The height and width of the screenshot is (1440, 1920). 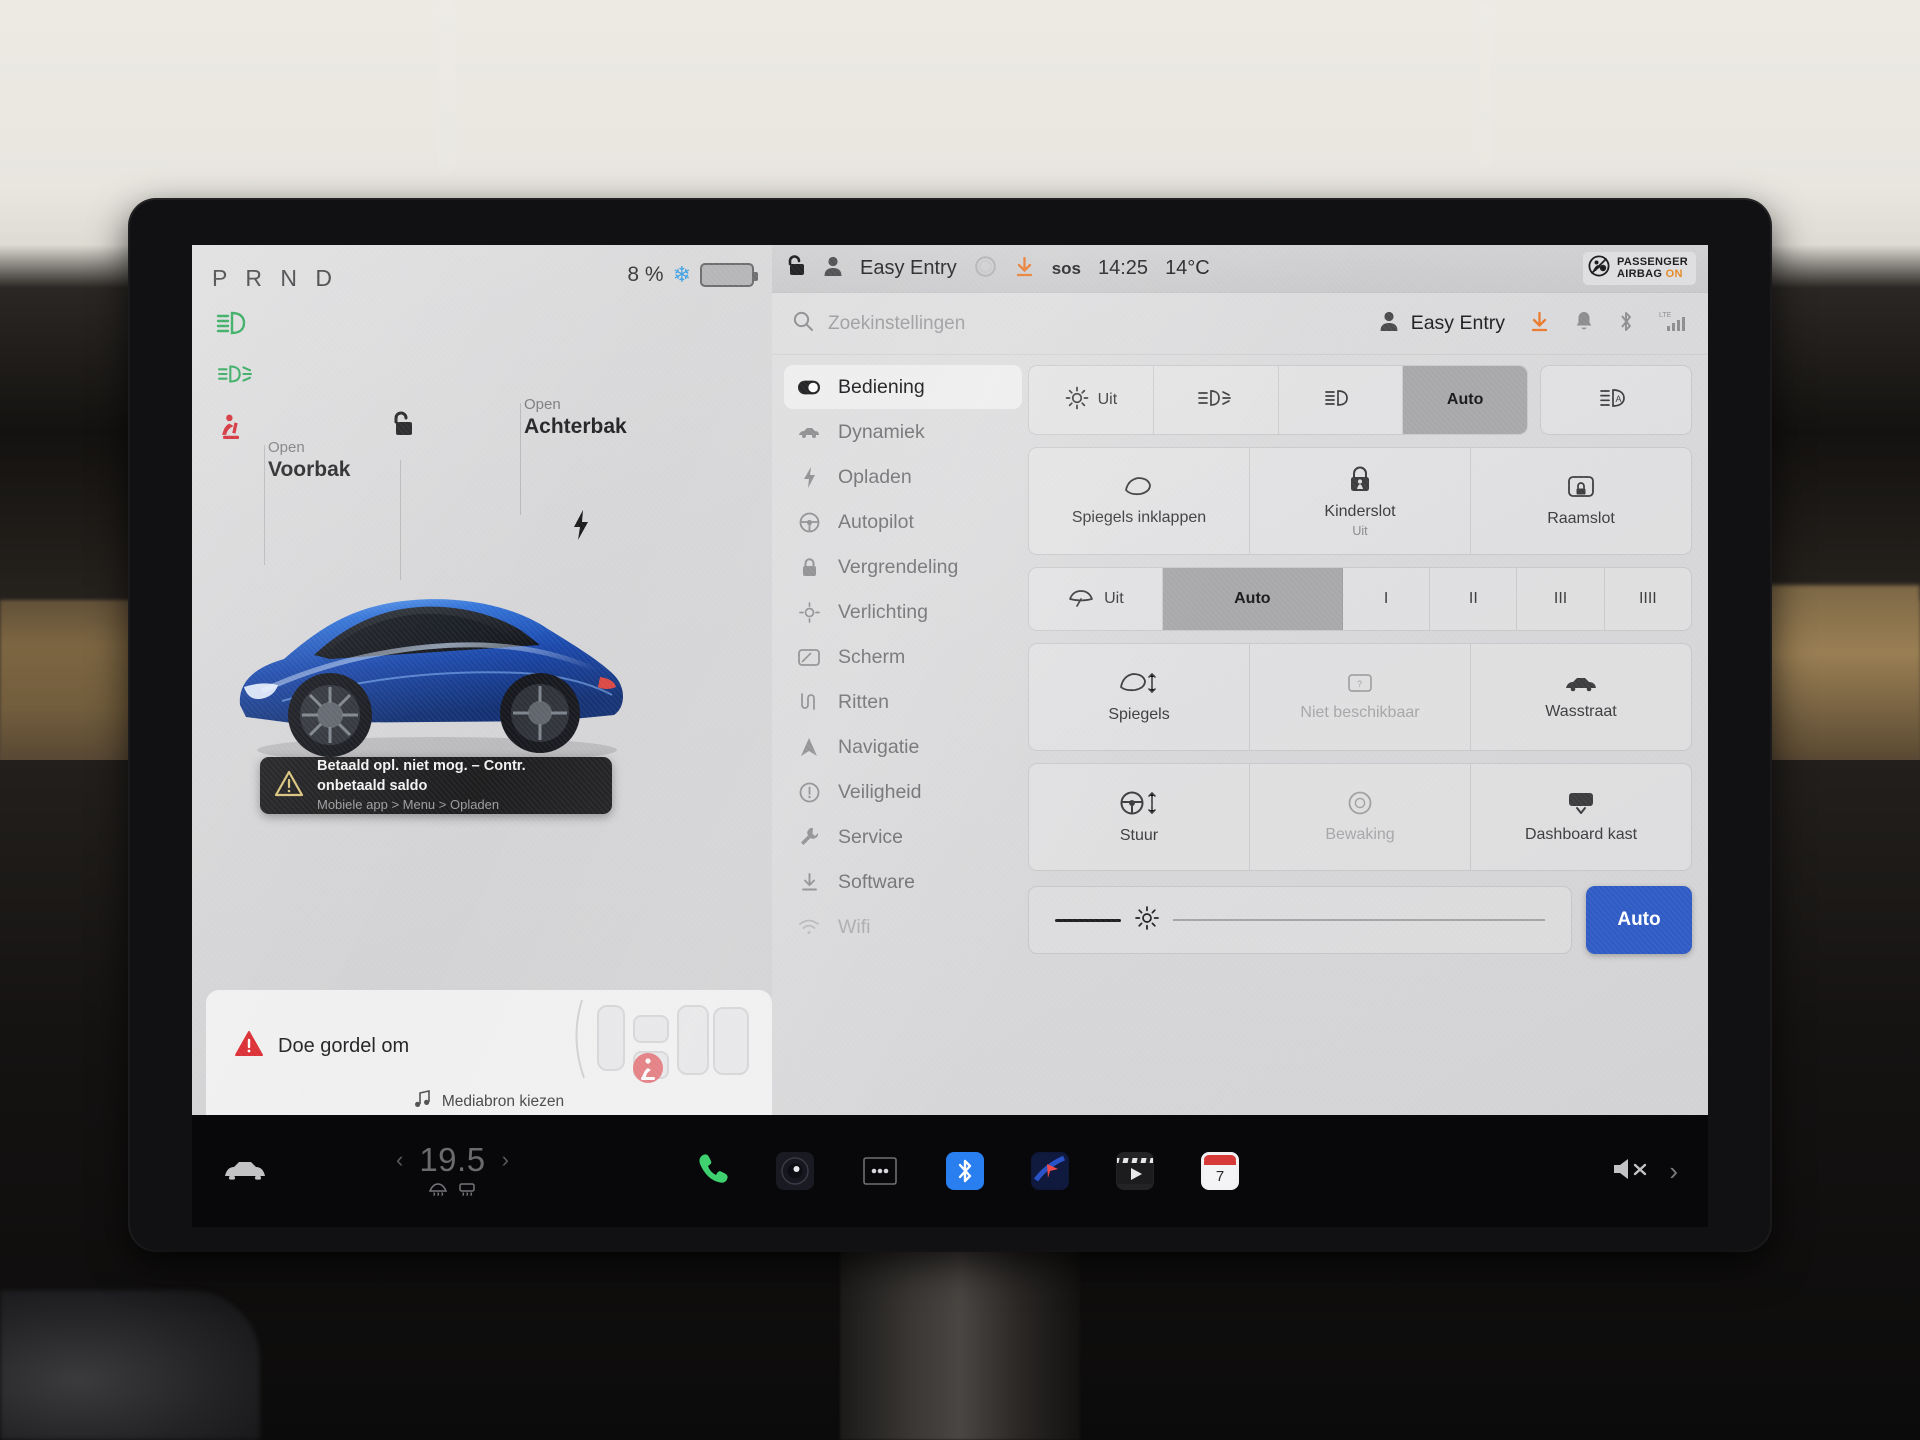 I want to click on child-lock-tile: Kinderslot Uit, so click(x=1360, y=501).